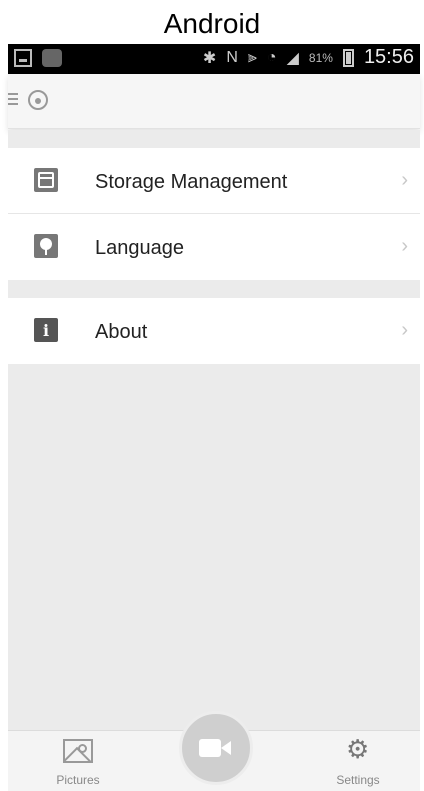 The height and width of the screenshot is (791, 424). What do you see at coordinates (292, 58) in the screenshot?
I see `signal-icon: ◢` at bounding box center [292, 58].